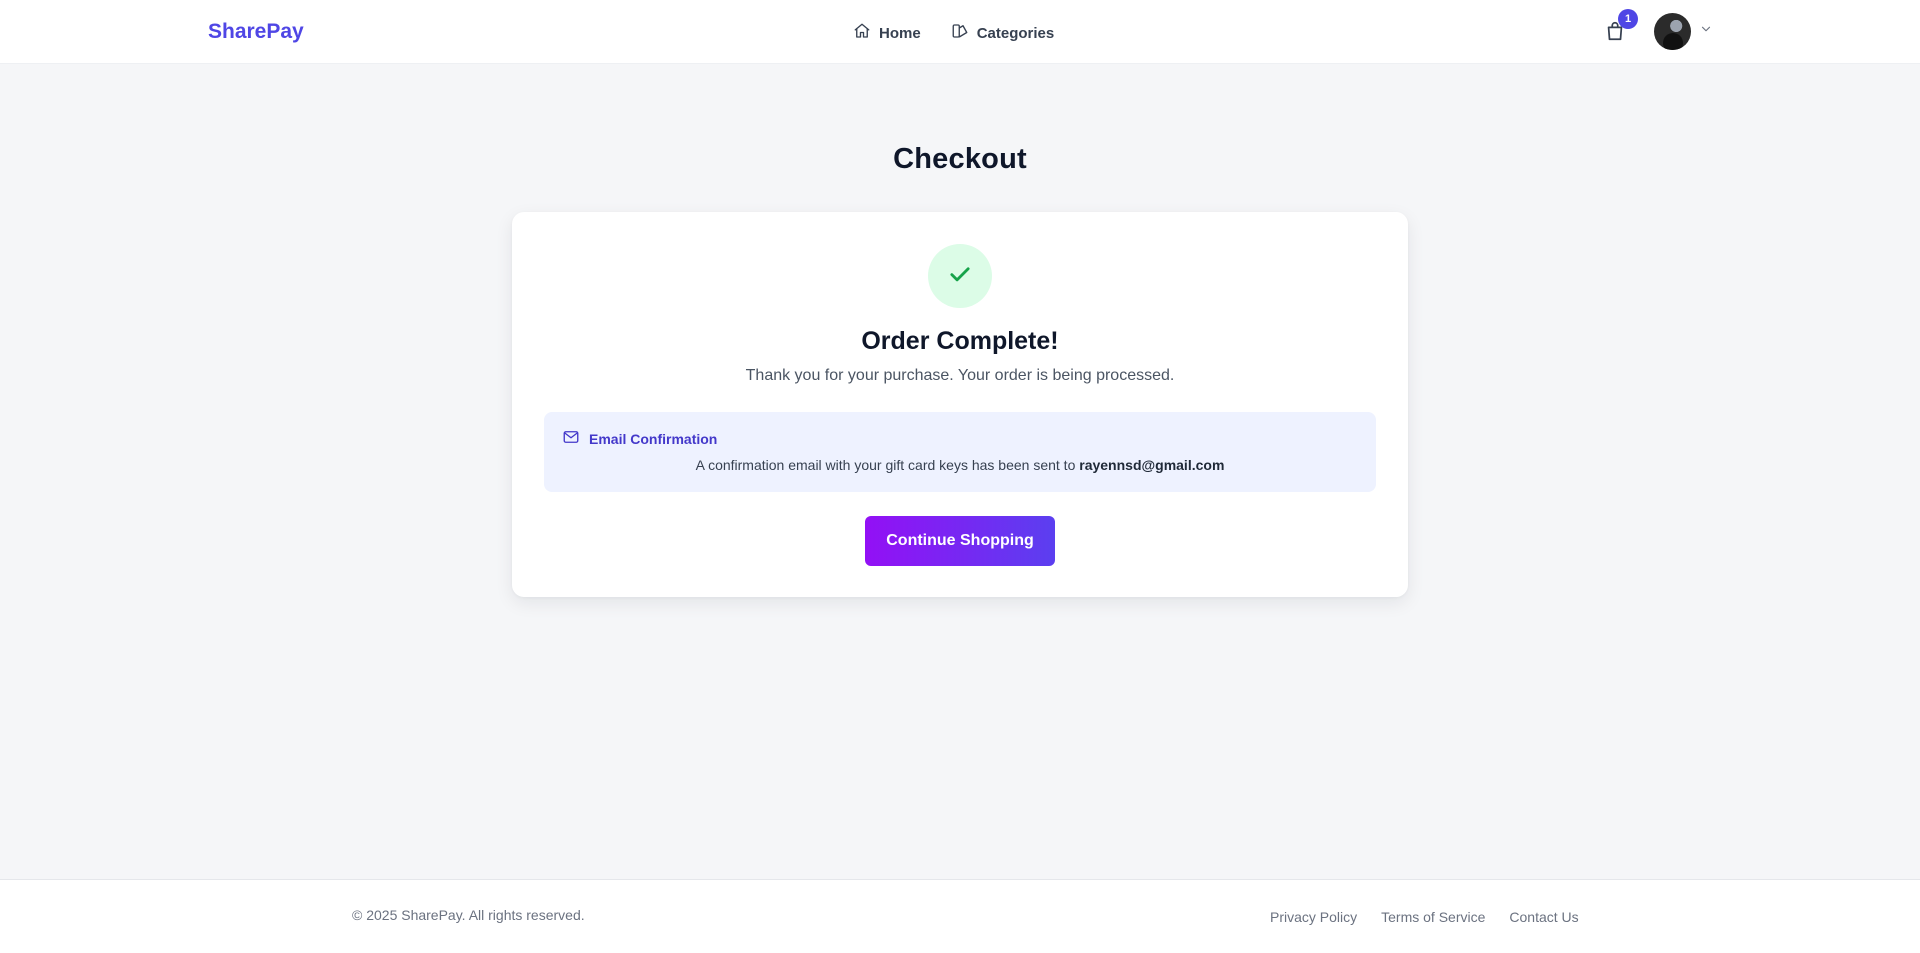 Image resolution: width=1920 pixels, height=953 pixels. Describe the element at coordinates (1628, 19) in the screenshot. I see `cart-count-badge: 1` at that location.